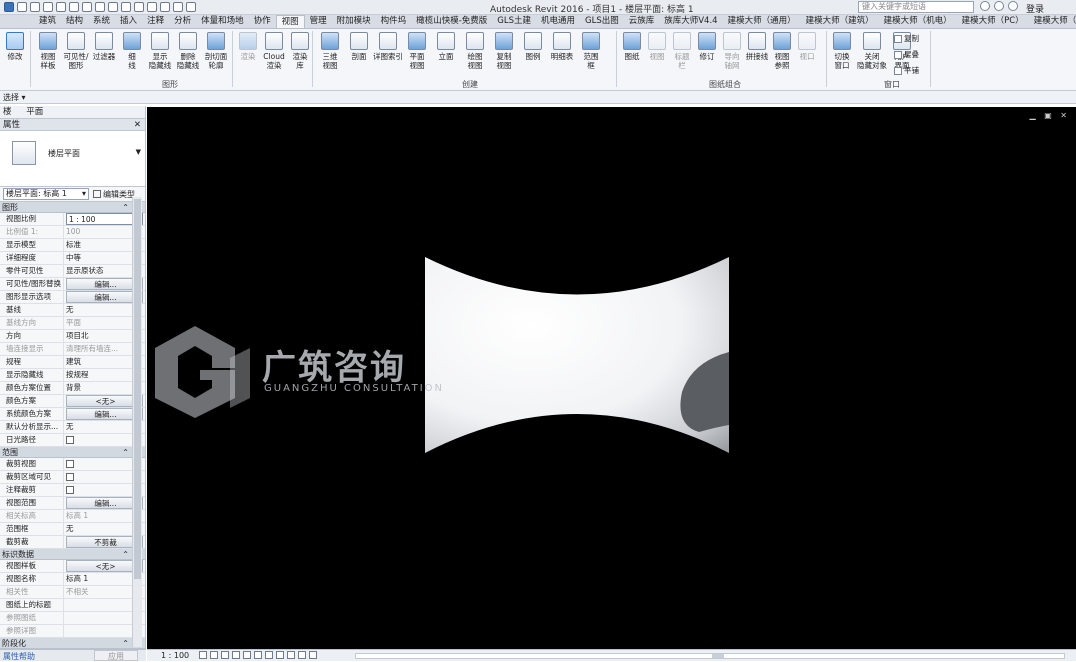 This screenshot has height=662, width=1076. What do you see at coordinates (302, 655) in the screenshot?
I see `highlight-icon` at bounding box center [302, 655].